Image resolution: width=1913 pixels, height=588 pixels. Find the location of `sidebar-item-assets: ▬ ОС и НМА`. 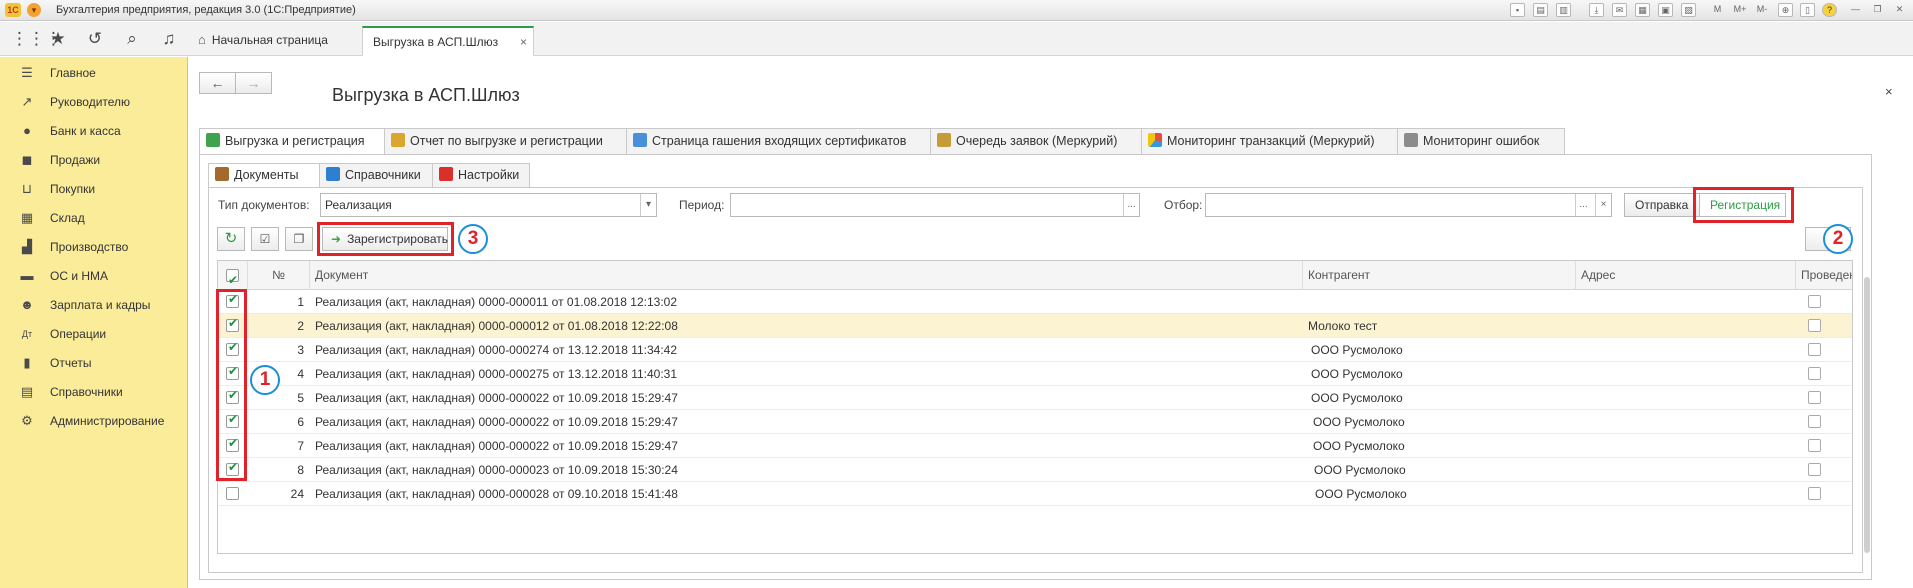

sidebar-item-assets: ▬ ОС и НМА is located at coordinates (94, 276).